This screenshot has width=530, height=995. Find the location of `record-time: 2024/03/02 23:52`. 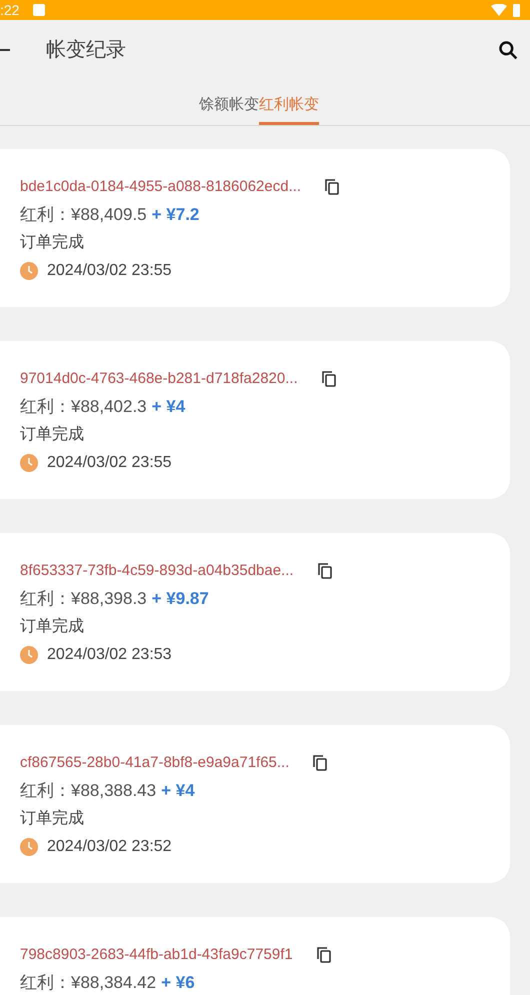

record-time: 2024/03/02 23:52 is located at coordinates (109, 847).